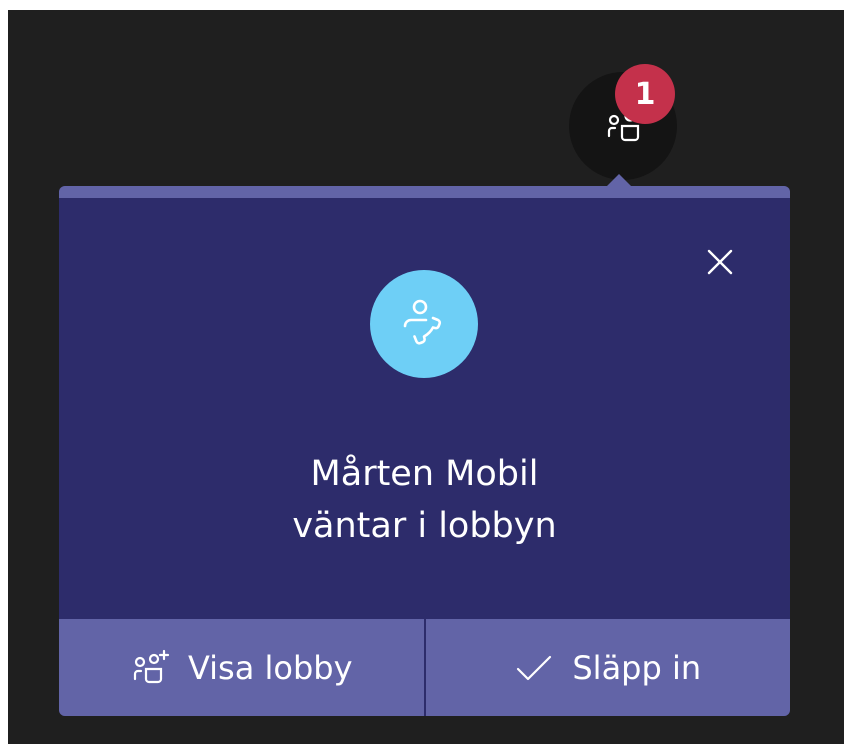 The height and width of the screenshot is (744, 844). What do you see at coordinates (151, 666) in the screenshot?
I see `add-participants-icon` at bounding box center [151, 666].